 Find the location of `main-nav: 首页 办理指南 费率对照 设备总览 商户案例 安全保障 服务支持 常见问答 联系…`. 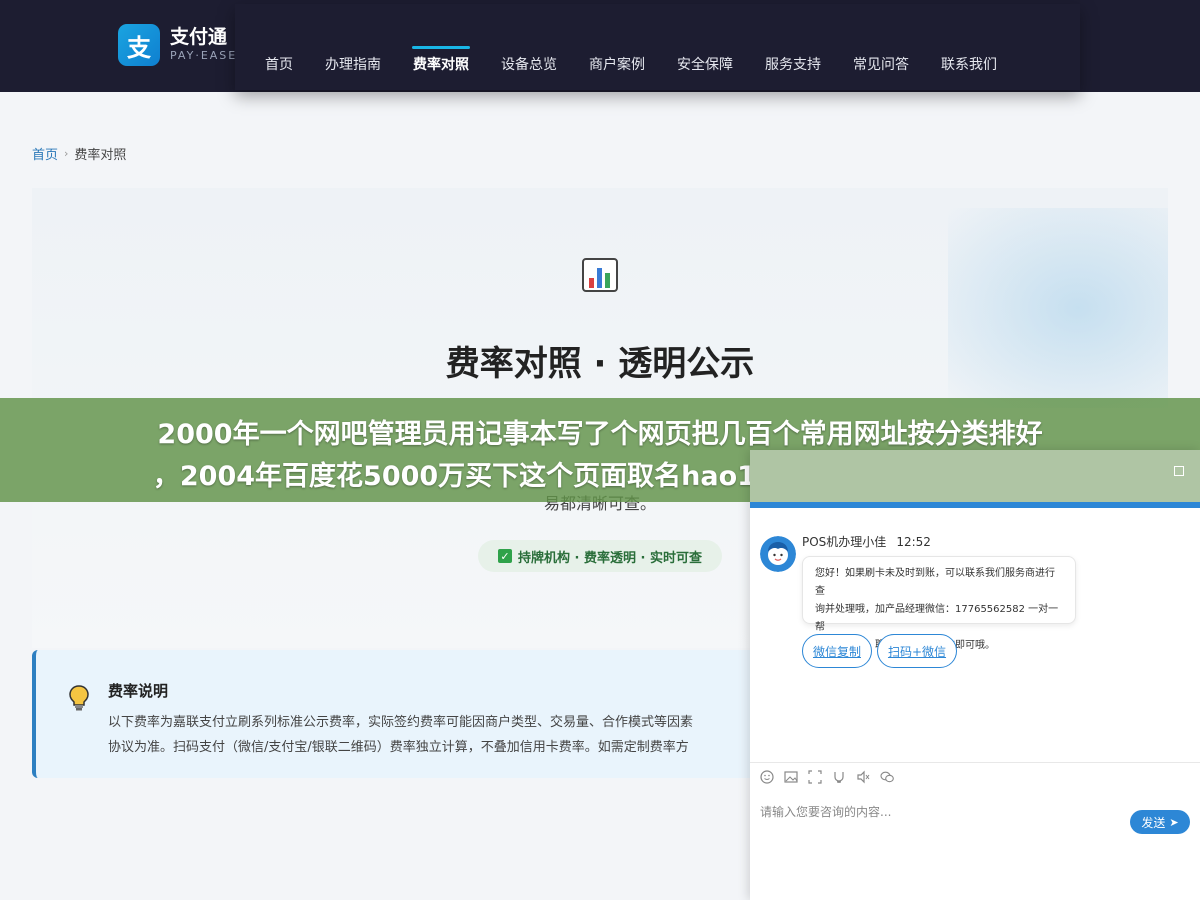

main-nav: 首页 办理指南 费率对照 设备总览 商户案例 安全保障 服务支持 常见问答 联系… is located at coordinates (647, 60).